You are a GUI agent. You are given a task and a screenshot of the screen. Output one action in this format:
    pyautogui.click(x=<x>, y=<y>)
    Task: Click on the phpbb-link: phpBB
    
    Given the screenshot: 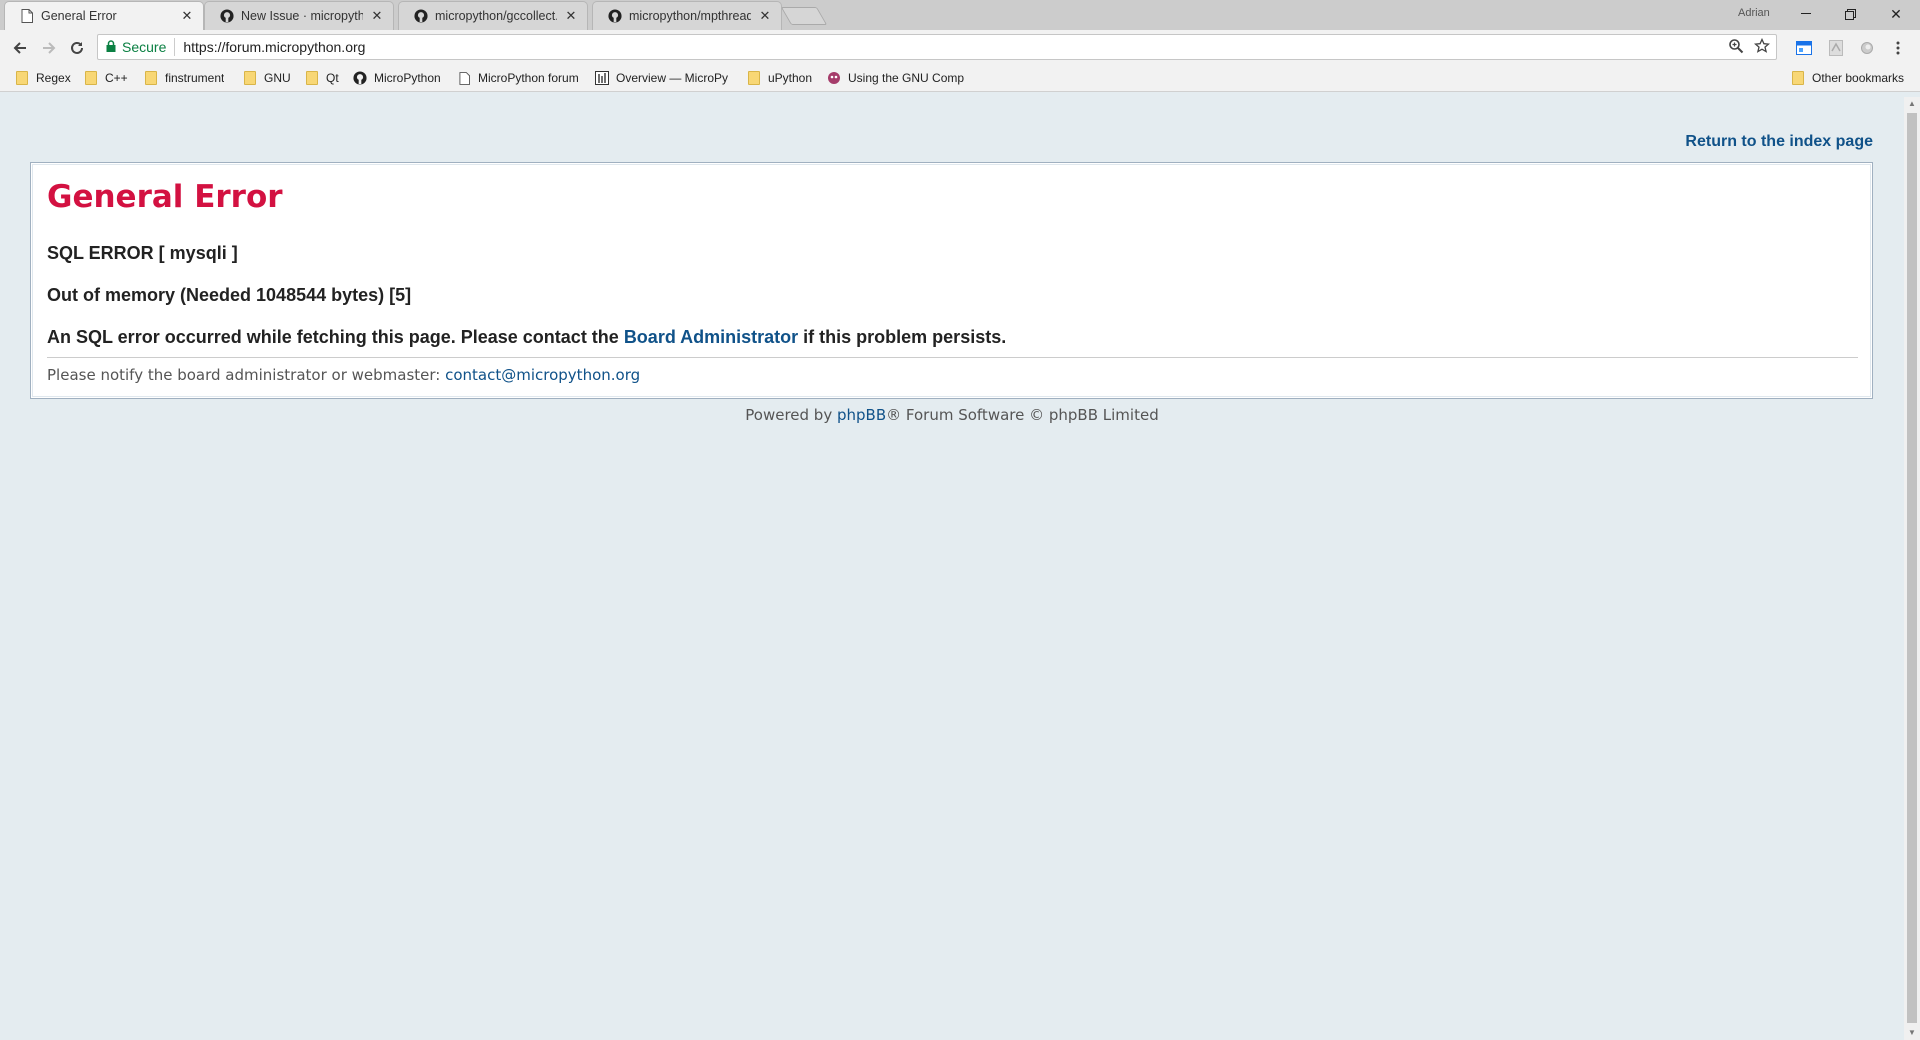 What is the action you would take?
    pyautogui.click(x=861, y=415)
    